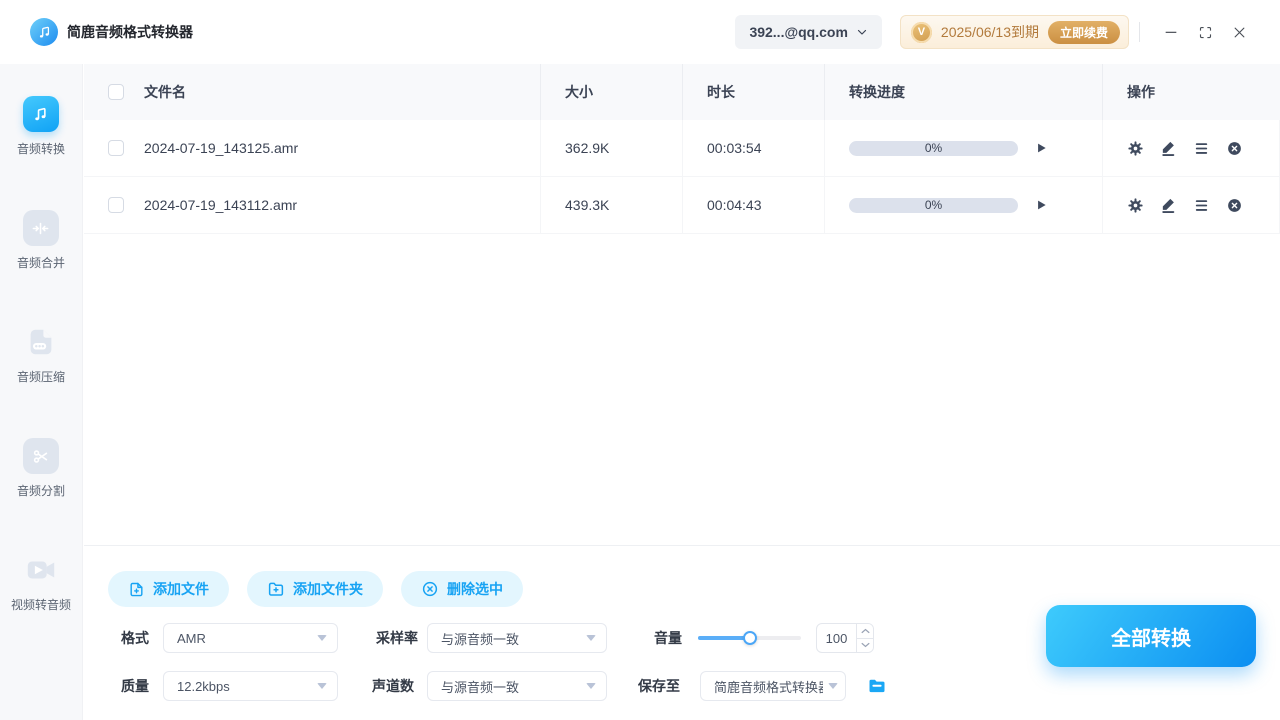  What do you see at coordinates (393, 686) in the screenshot?
I see `channels-label: 声道数` at bounding box center [393, 686].